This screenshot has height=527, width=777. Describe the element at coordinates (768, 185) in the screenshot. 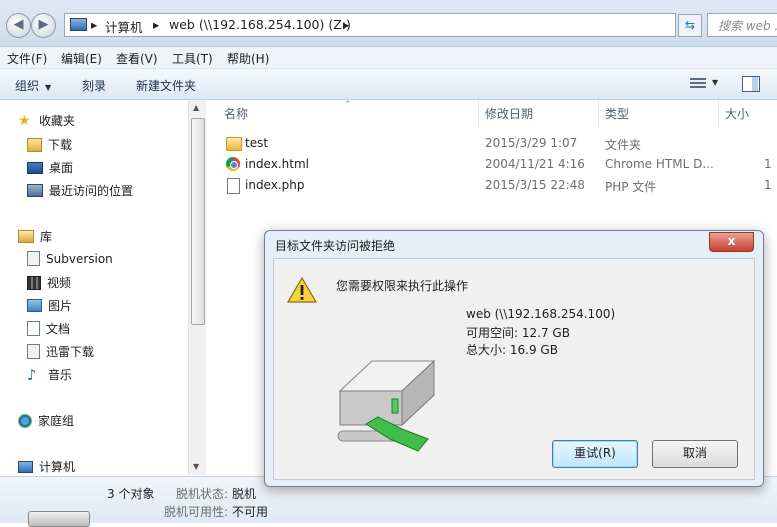

I see `file-size: 1` at that location.